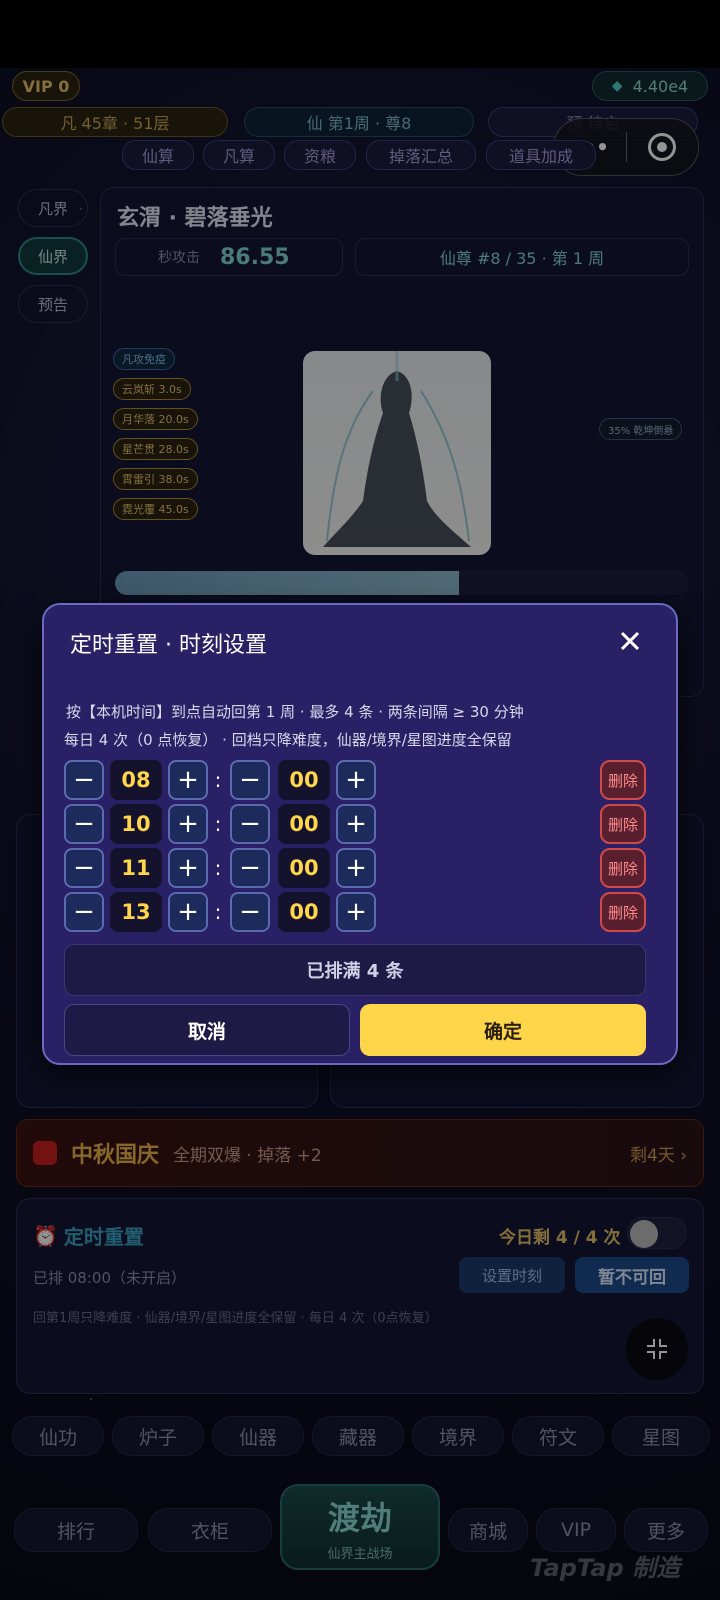  What do you see at coordinates (288, 740) in the screenshot?
I see `modal-desc-2: 每日 4 次（0 点恢复） · 回档只降难度，仙器/境界/星图进度全保留` at bounding box center [288, 740].